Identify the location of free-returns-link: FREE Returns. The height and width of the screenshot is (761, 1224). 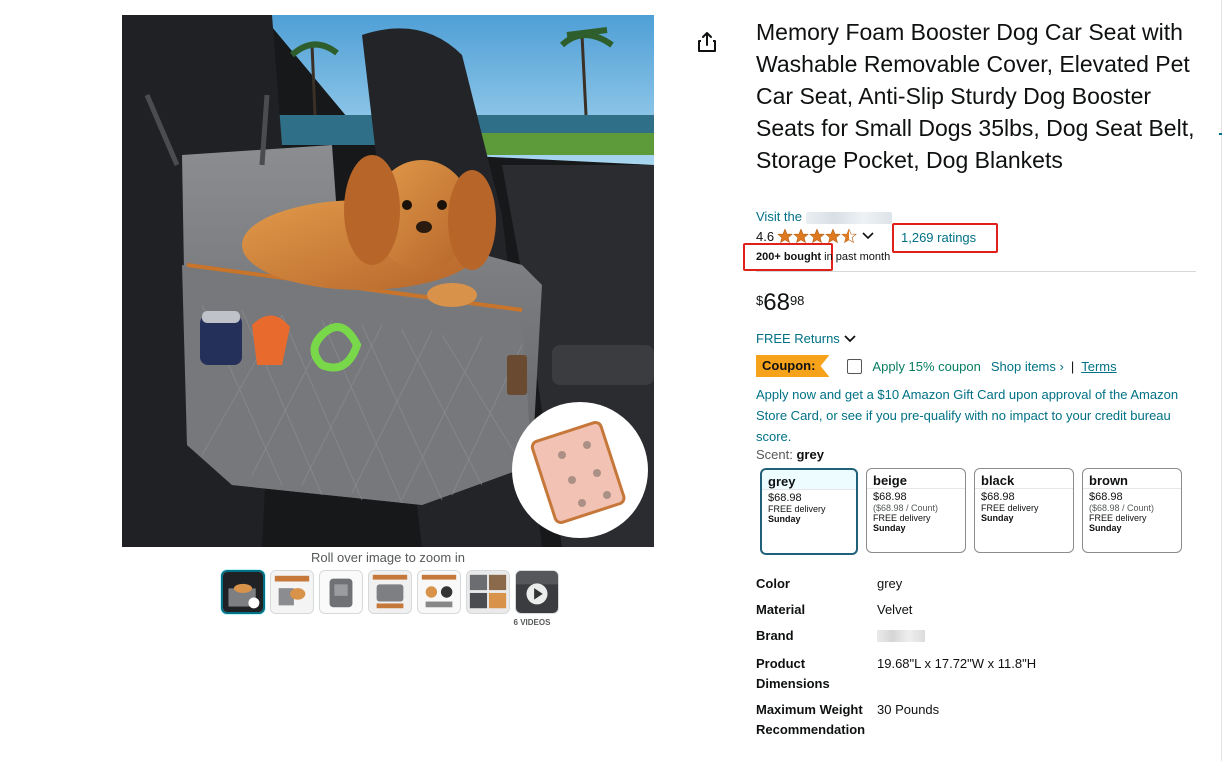
(806, 338).